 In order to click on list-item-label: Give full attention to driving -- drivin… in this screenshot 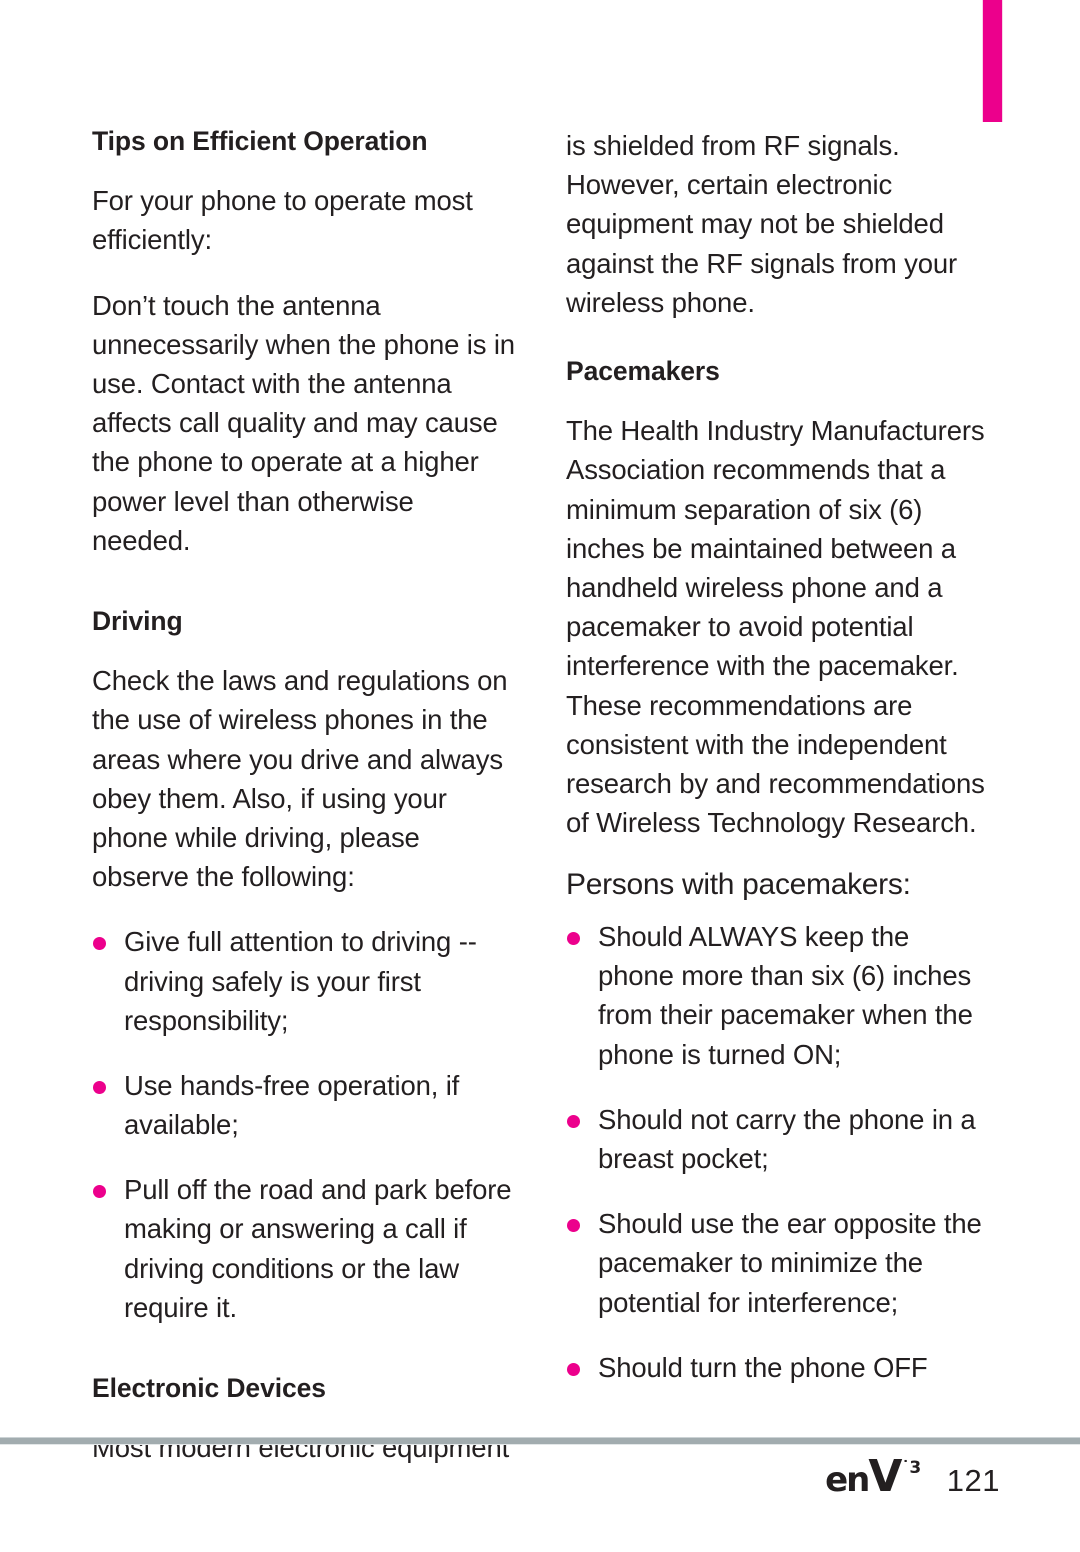, I will do `click(300, 981)`.